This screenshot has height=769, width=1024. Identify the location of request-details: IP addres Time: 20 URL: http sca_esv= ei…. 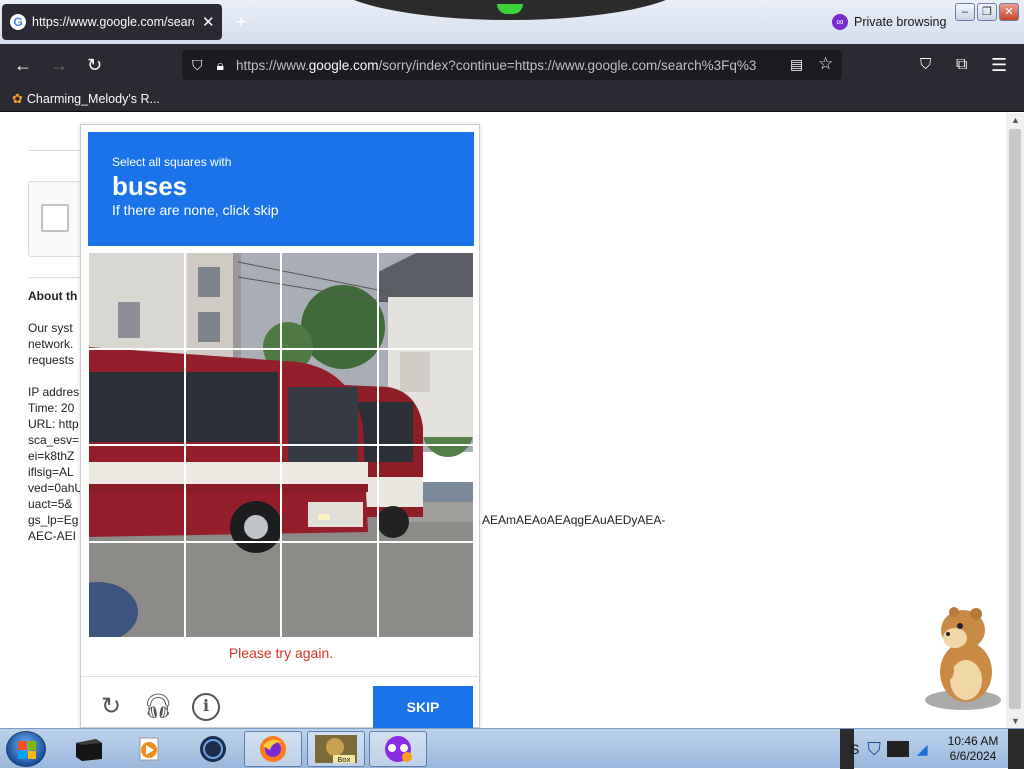
(56, 464).